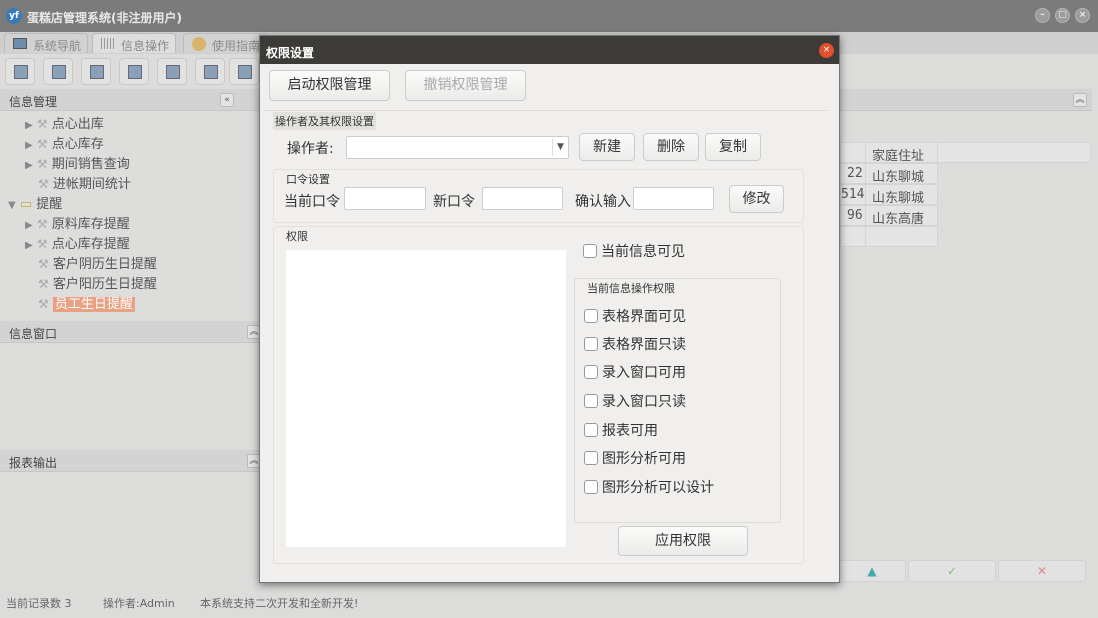  Describe the element at coordinates (64, 123) in the screenshot. I see `tree-item: ▶ ⚒ 点心出库` at that location.